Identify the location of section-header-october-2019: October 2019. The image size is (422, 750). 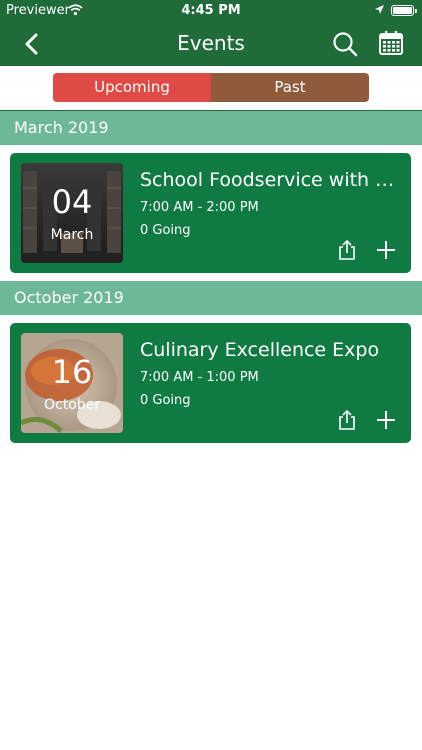
(211, 298).